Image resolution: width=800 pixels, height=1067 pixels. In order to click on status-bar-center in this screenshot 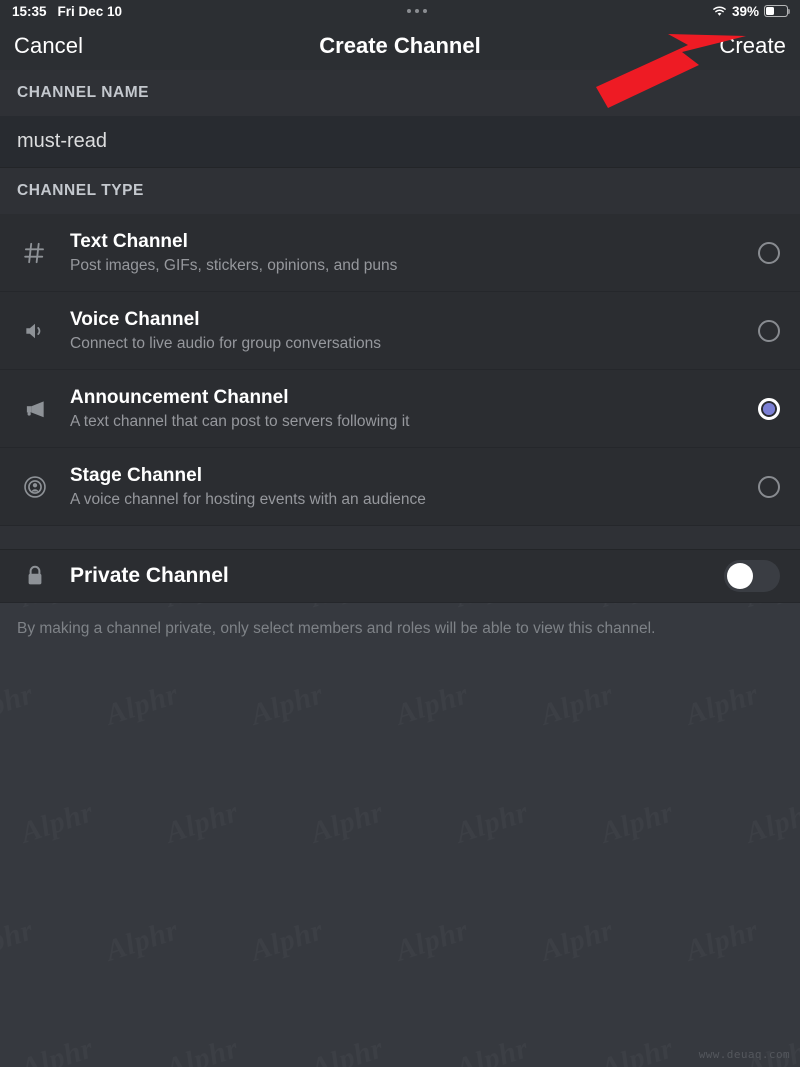, I will do `click(417, 11)`.